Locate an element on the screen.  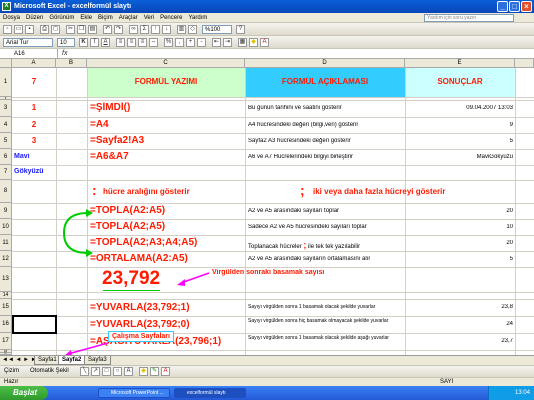
drawing-icon: ◇ is located at coordinates (192, 29).